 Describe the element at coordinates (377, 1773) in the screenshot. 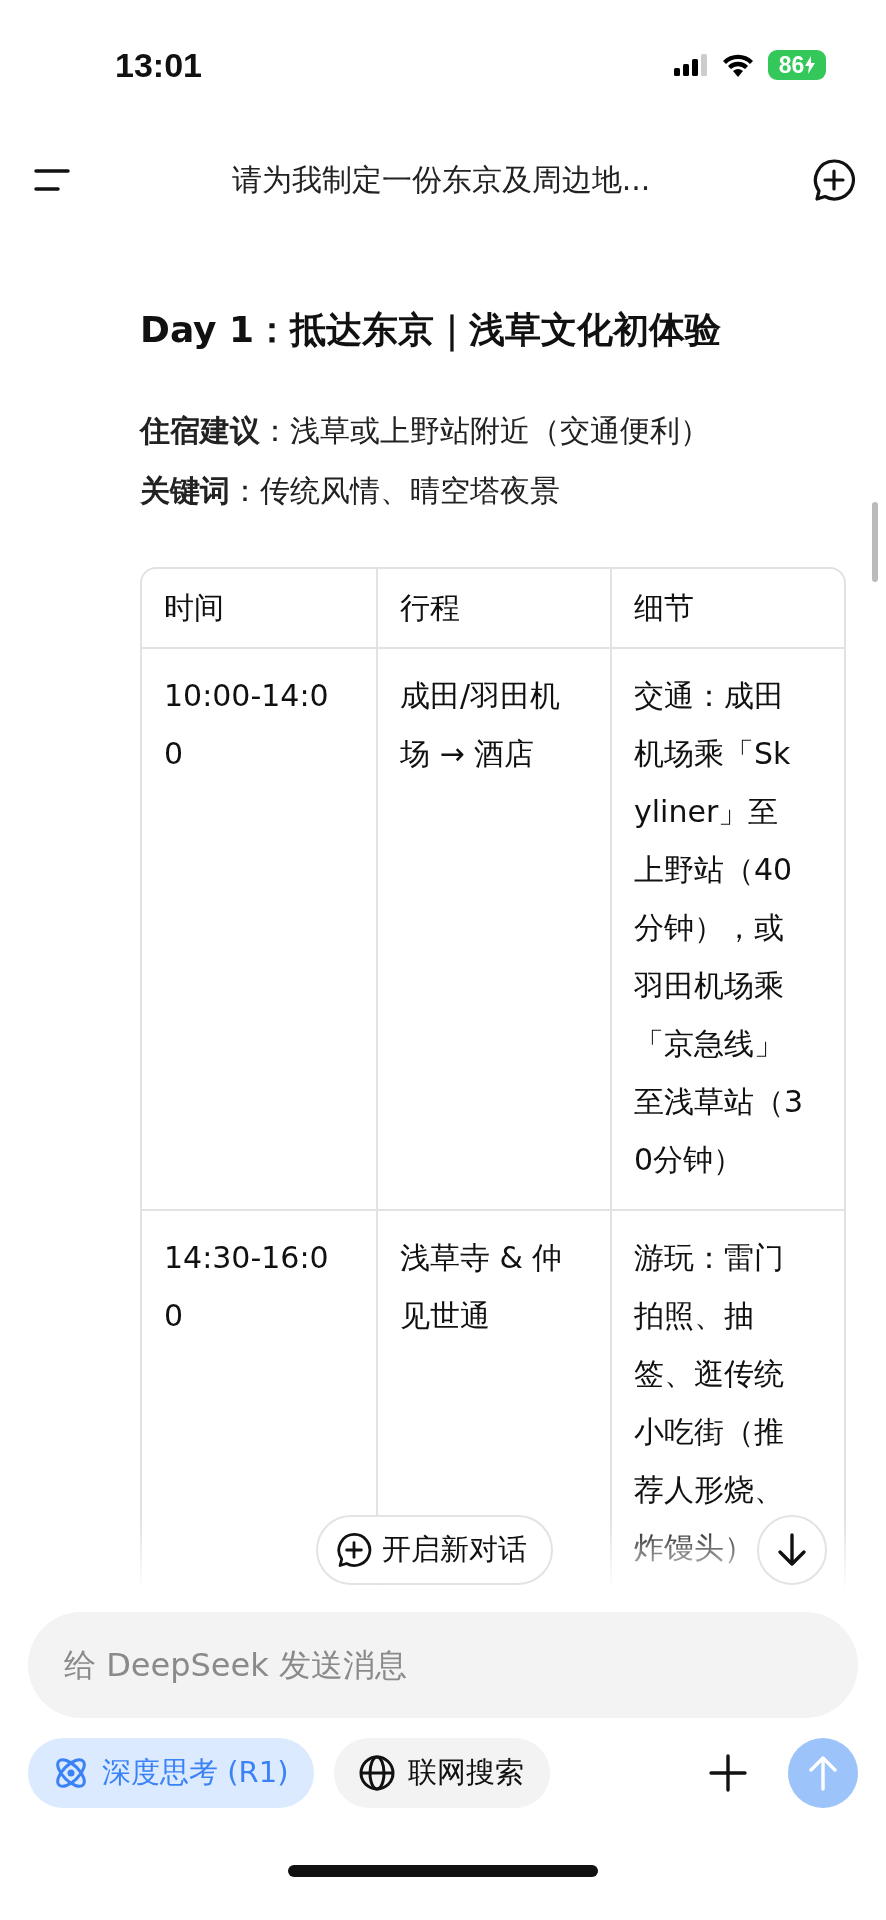

I see `globe-icon` at that location.